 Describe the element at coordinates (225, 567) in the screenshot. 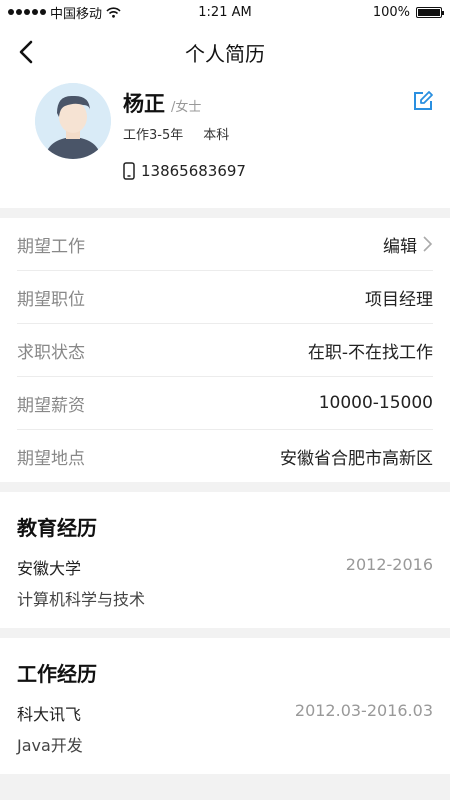

I see `education-line: 安徽大学 2012-2016` at that location.